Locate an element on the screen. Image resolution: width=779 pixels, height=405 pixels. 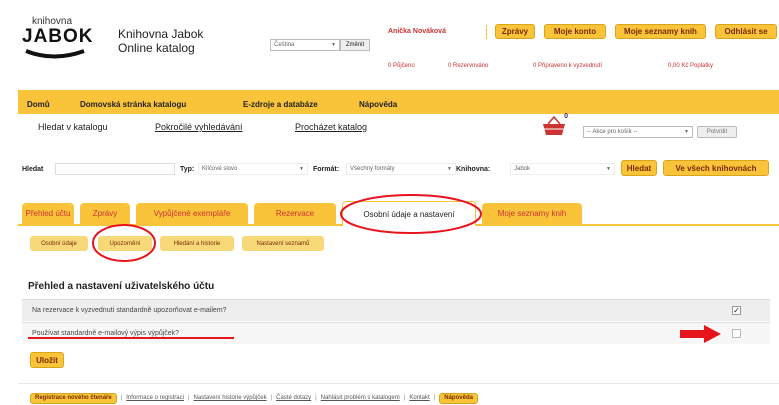
subtab-personal-info: Osobní údaje is located at coordinates (59, 243).